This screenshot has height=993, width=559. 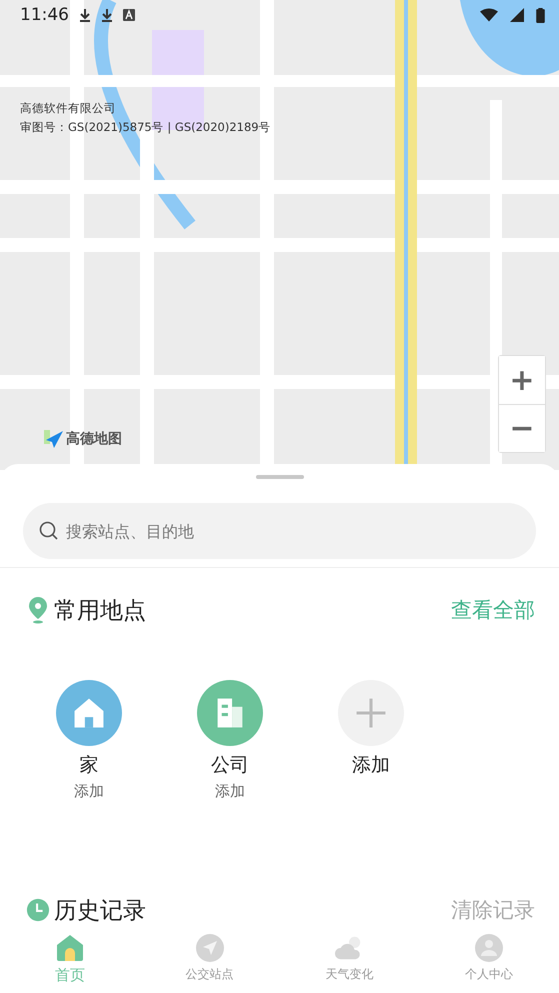 I want to click on section-title: 常用地点, so click(x=100, y=611).